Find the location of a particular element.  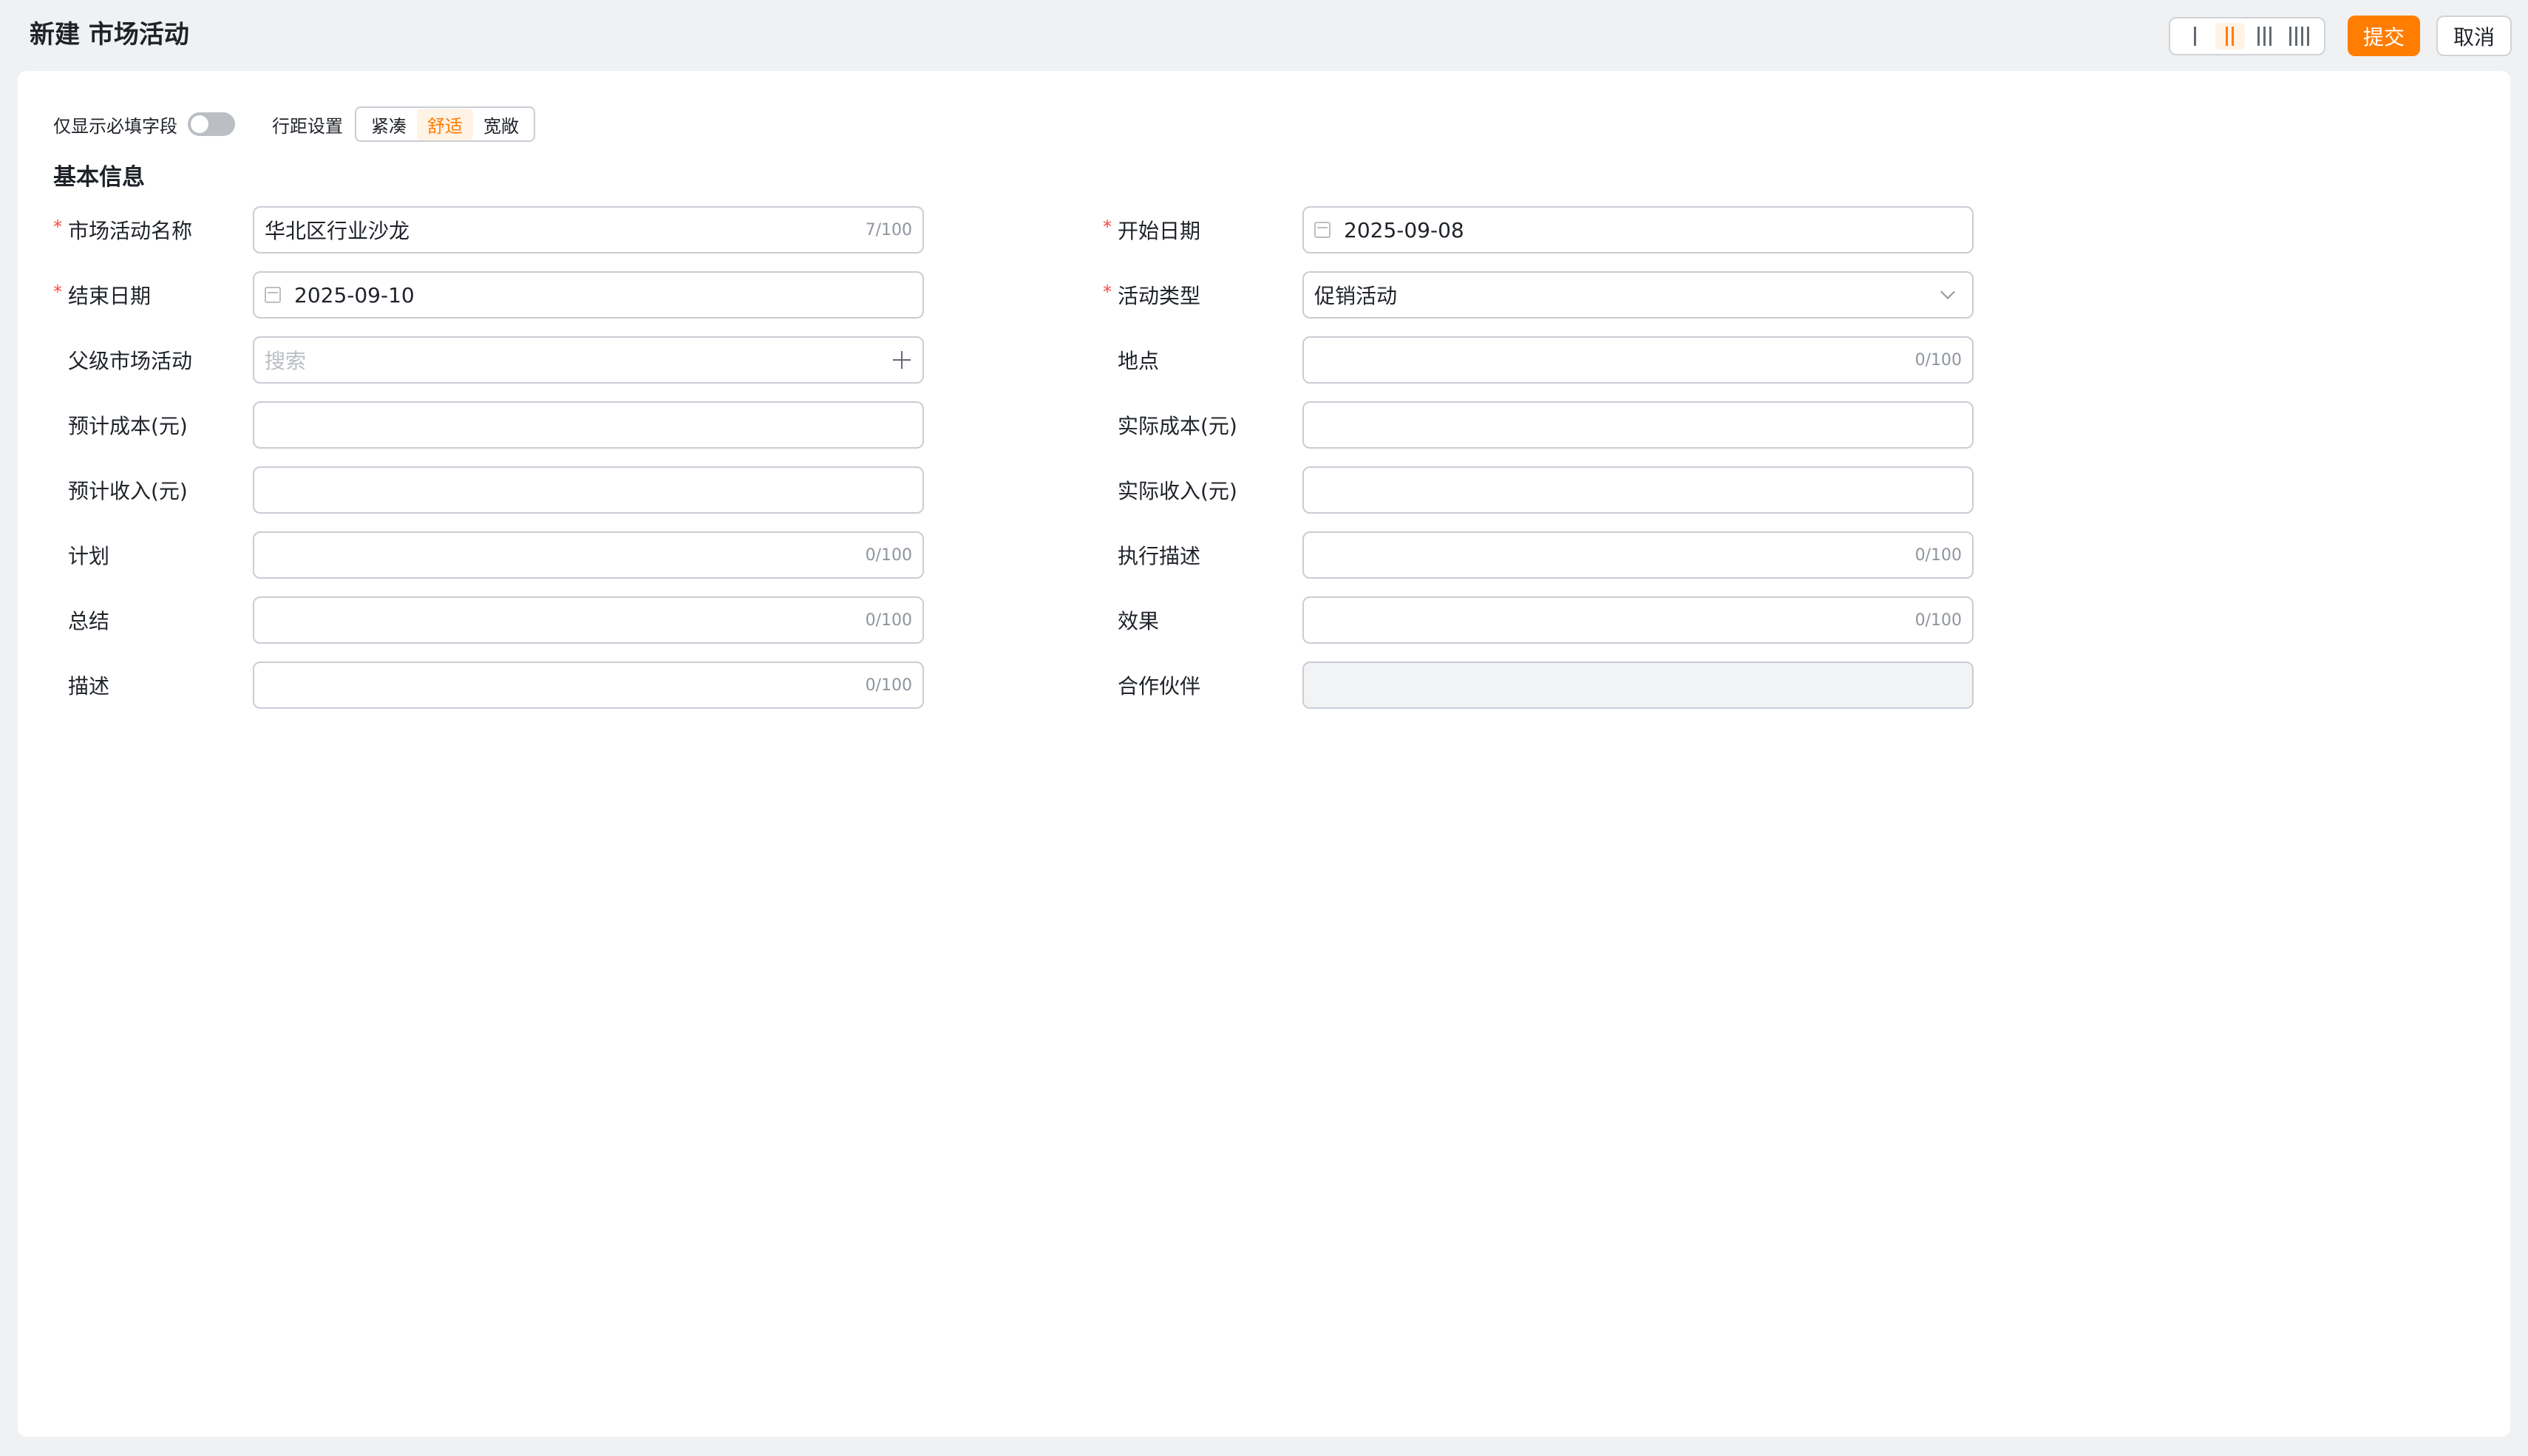

field-label: 市场活动名称 is located at coordinates (130, 231).